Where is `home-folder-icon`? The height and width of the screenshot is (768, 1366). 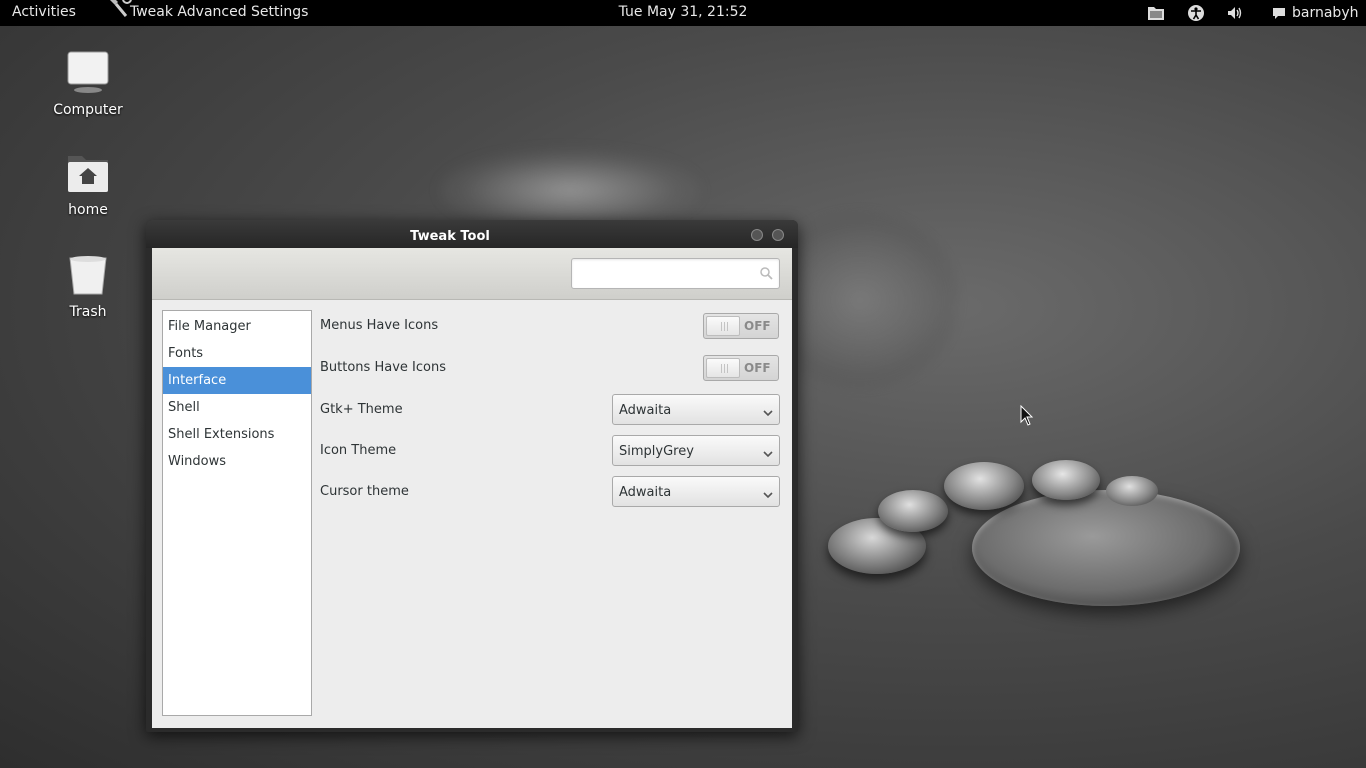 home-folder-icon is located at coordinates (88, 174).